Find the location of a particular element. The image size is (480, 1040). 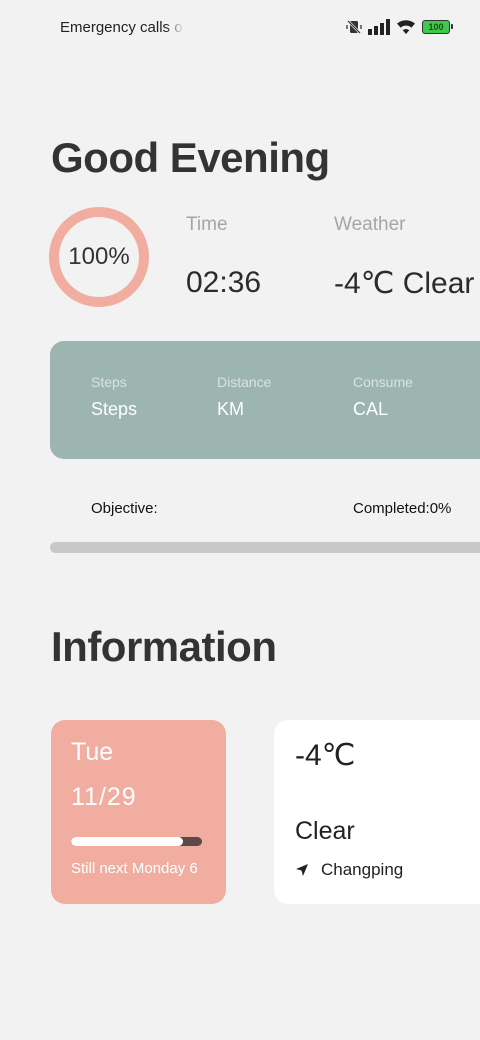

completed-label: Completed:0% is located at coordinates (402, 508).